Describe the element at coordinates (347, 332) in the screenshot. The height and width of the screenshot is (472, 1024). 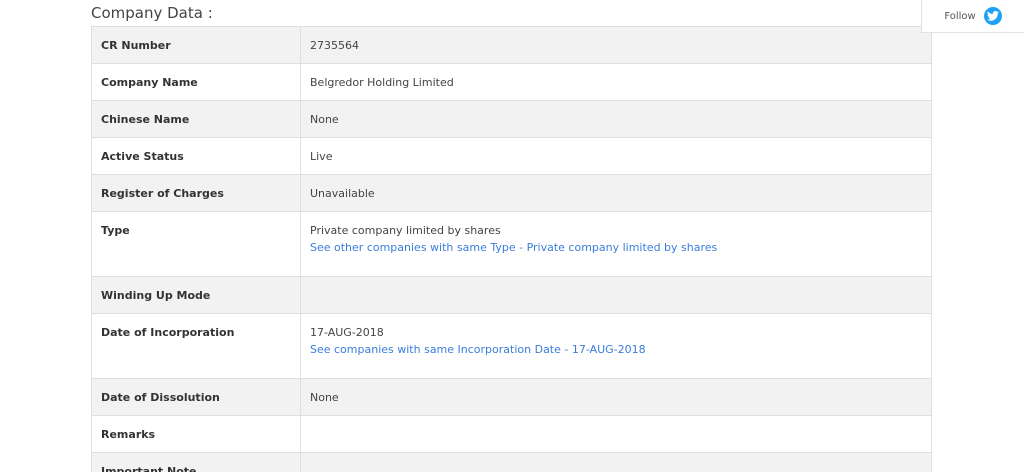
I see `row-value: 17-AUG-2018` at that location.